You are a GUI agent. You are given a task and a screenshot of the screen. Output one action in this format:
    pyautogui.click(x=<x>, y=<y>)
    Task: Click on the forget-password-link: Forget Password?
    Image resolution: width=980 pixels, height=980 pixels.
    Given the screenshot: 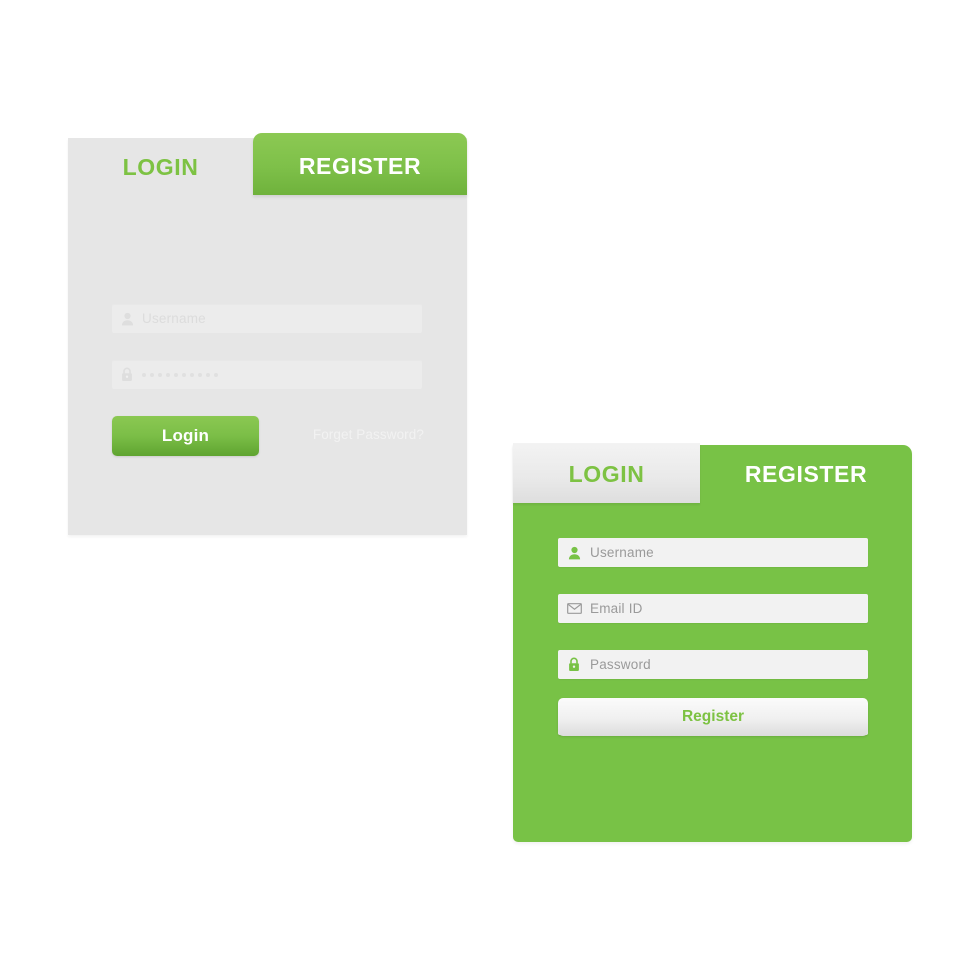 What is the action you would take?
    pyautogui.click(x=368, y=434)
    